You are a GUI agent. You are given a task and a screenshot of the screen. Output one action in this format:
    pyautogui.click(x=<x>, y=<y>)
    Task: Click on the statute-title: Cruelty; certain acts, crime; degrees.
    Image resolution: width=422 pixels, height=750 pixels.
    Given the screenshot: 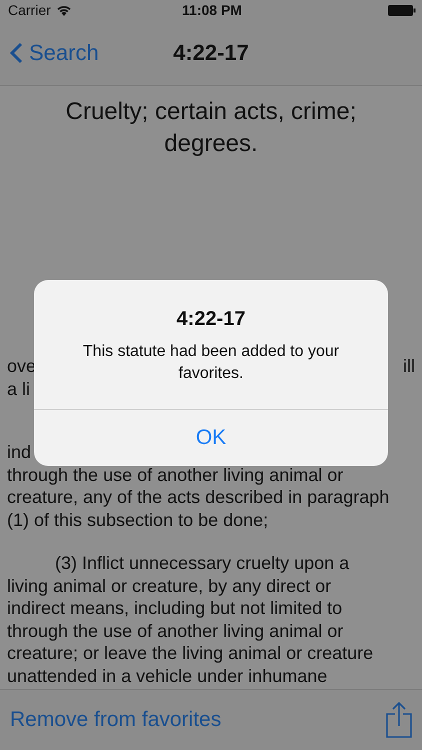 What is the action you would take?
    pyautogui.click(x=211, y=128)
    